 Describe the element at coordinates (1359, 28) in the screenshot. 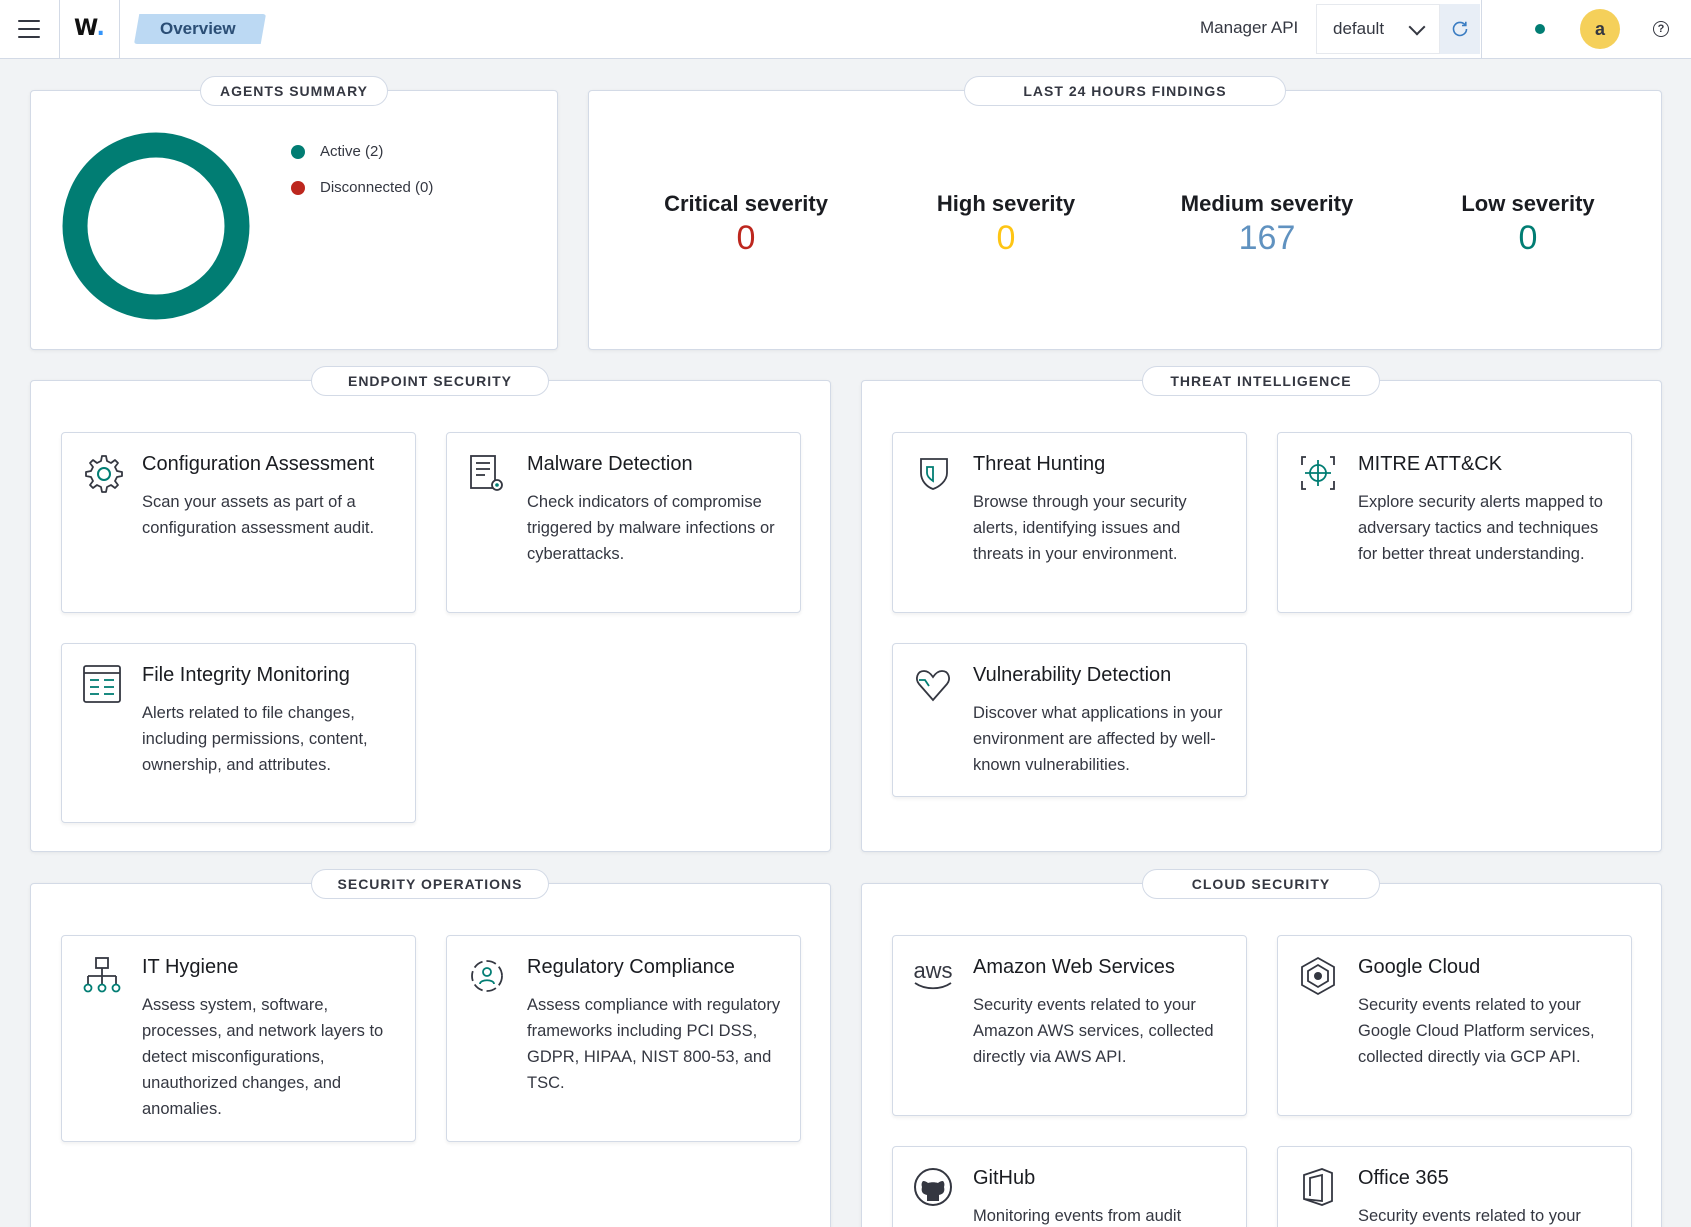

I see `api-selector-value: default` at that location.